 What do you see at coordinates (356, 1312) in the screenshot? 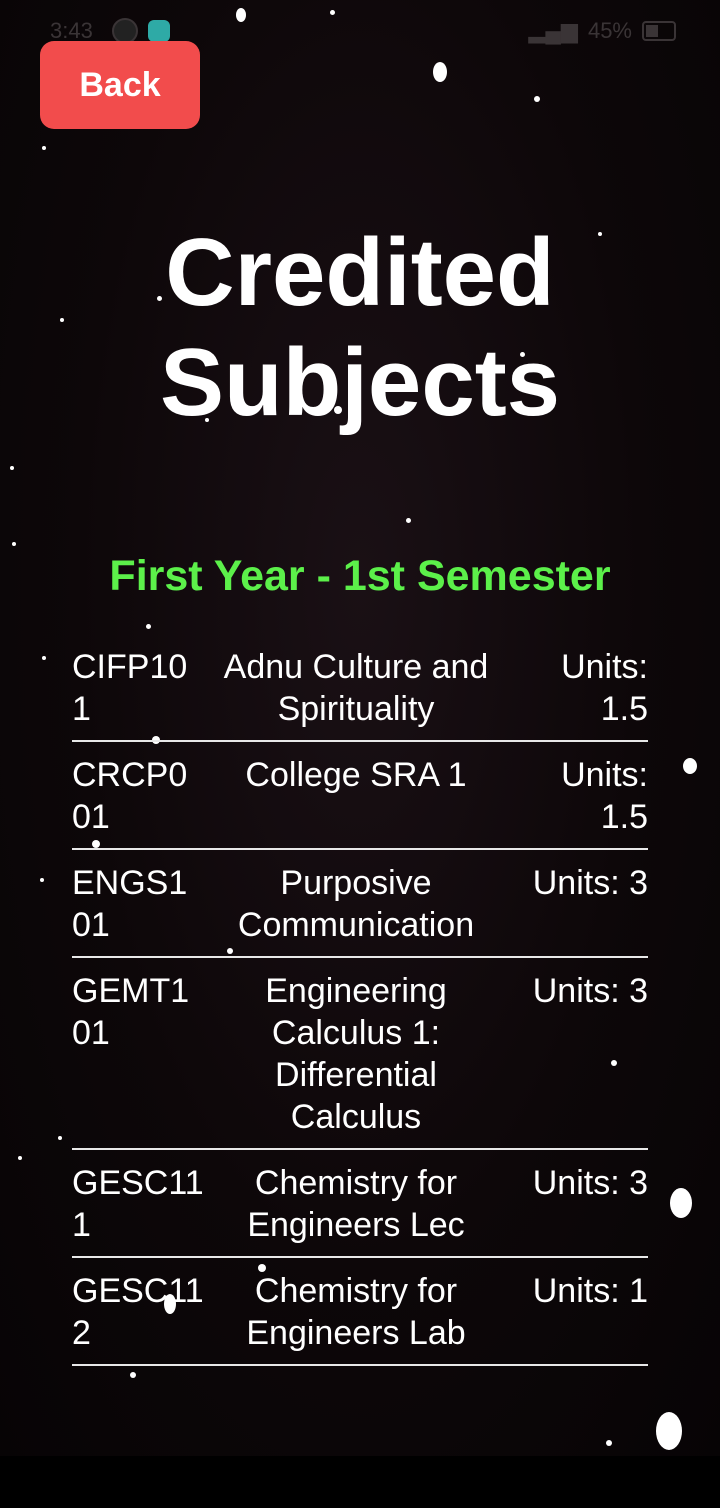
I see `subject-name: Chemistry for Engineers Lab` at bounding box center [356, 1312].